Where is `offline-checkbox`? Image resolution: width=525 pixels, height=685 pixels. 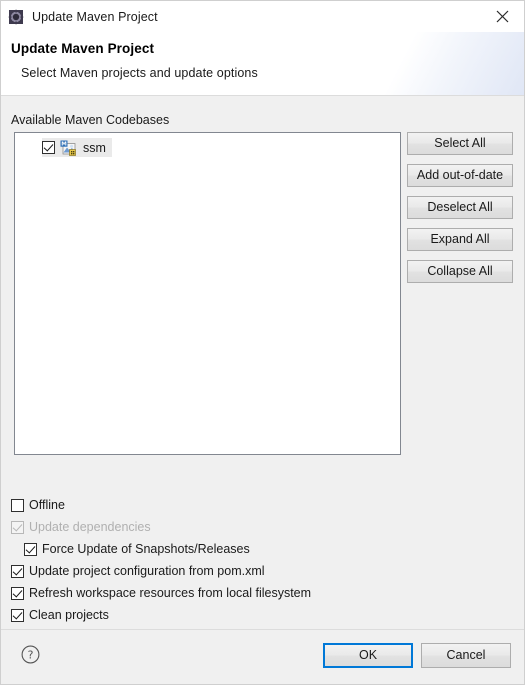 offline-checkbox is located at coordinates (17, 505).